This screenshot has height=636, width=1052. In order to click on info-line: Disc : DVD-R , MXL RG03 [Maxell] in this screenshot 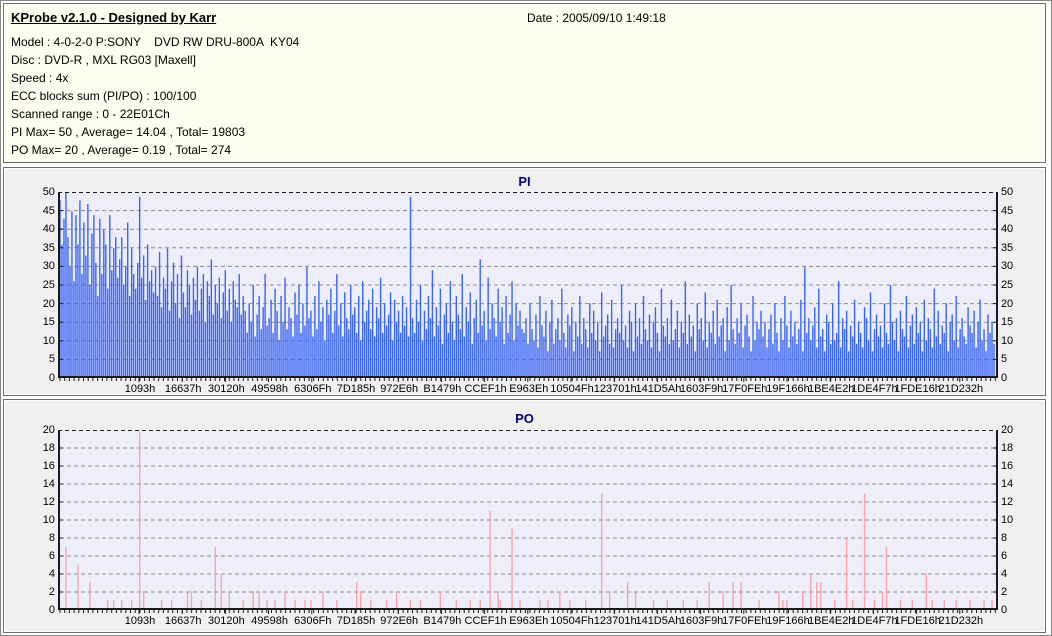, I will do `click(103, 60)`.